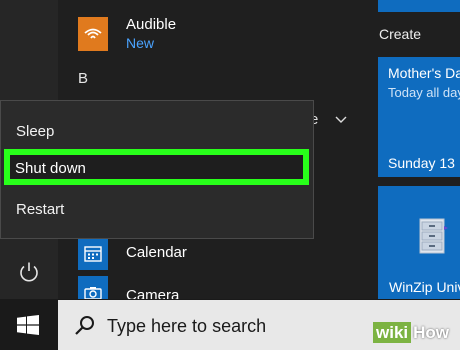 The height and width of the screenshot is (350, 460). Describe the element at coordinates (127, 34) in the screenshot. I see `app-item-audible: Audible New` at that location.